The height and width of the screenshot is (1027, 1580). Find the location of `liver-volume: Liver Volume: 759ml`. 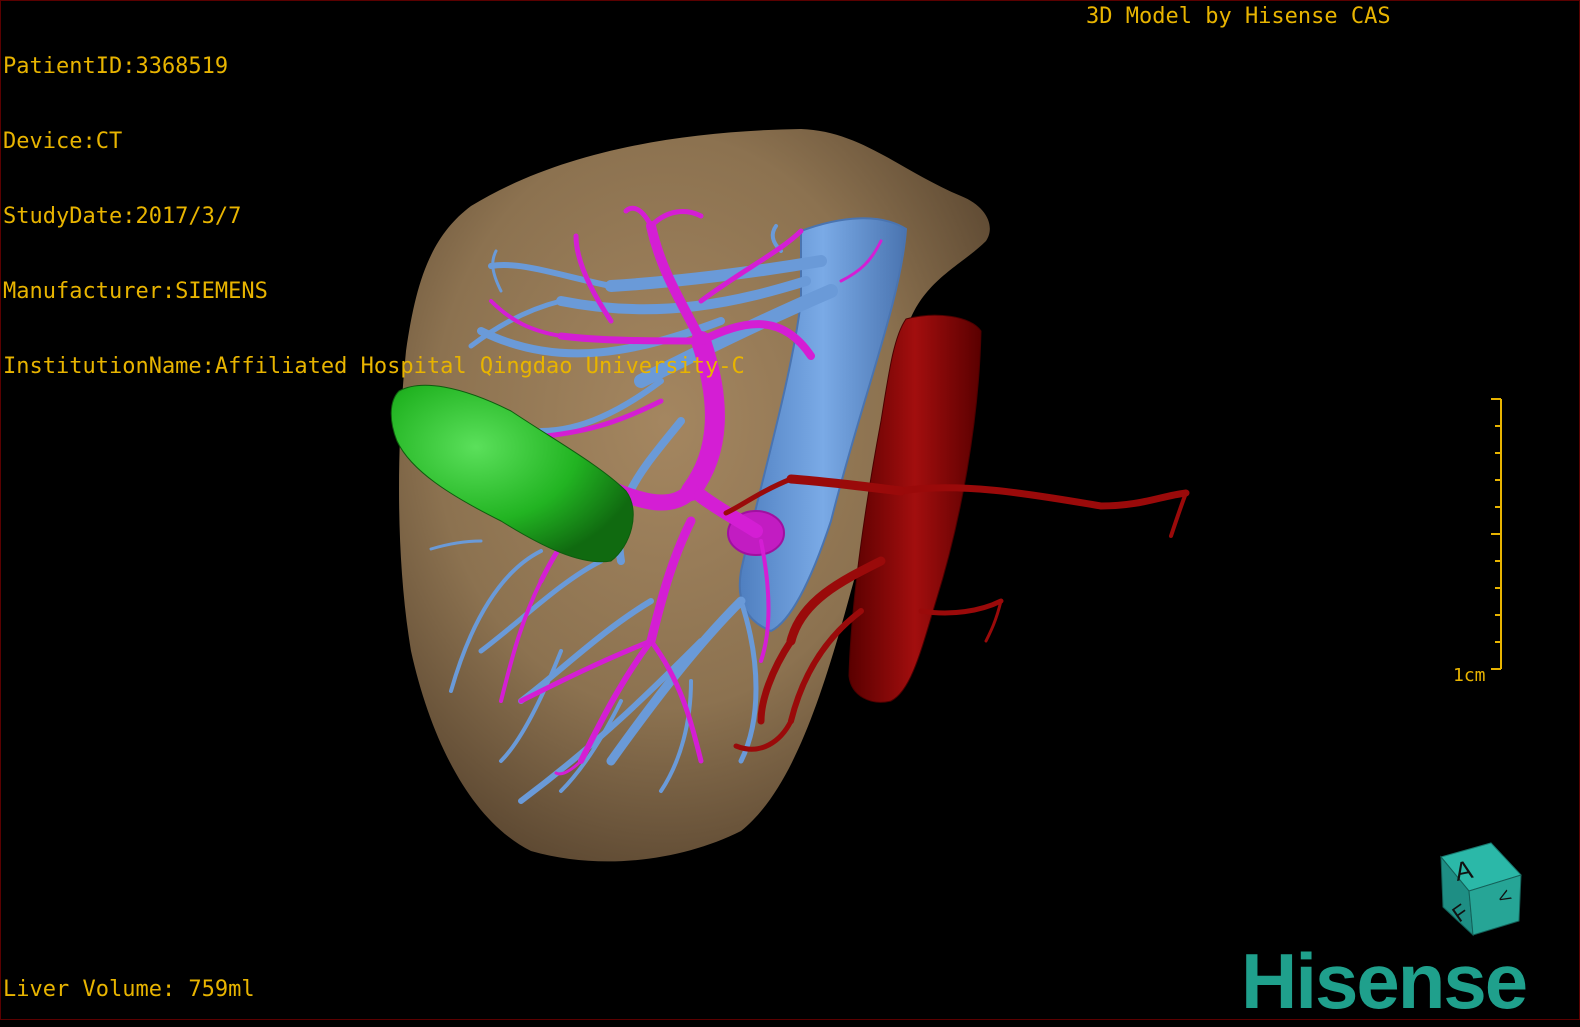

liver-volume: Liver Volume: 759ml is located at coordinates (129, 989).